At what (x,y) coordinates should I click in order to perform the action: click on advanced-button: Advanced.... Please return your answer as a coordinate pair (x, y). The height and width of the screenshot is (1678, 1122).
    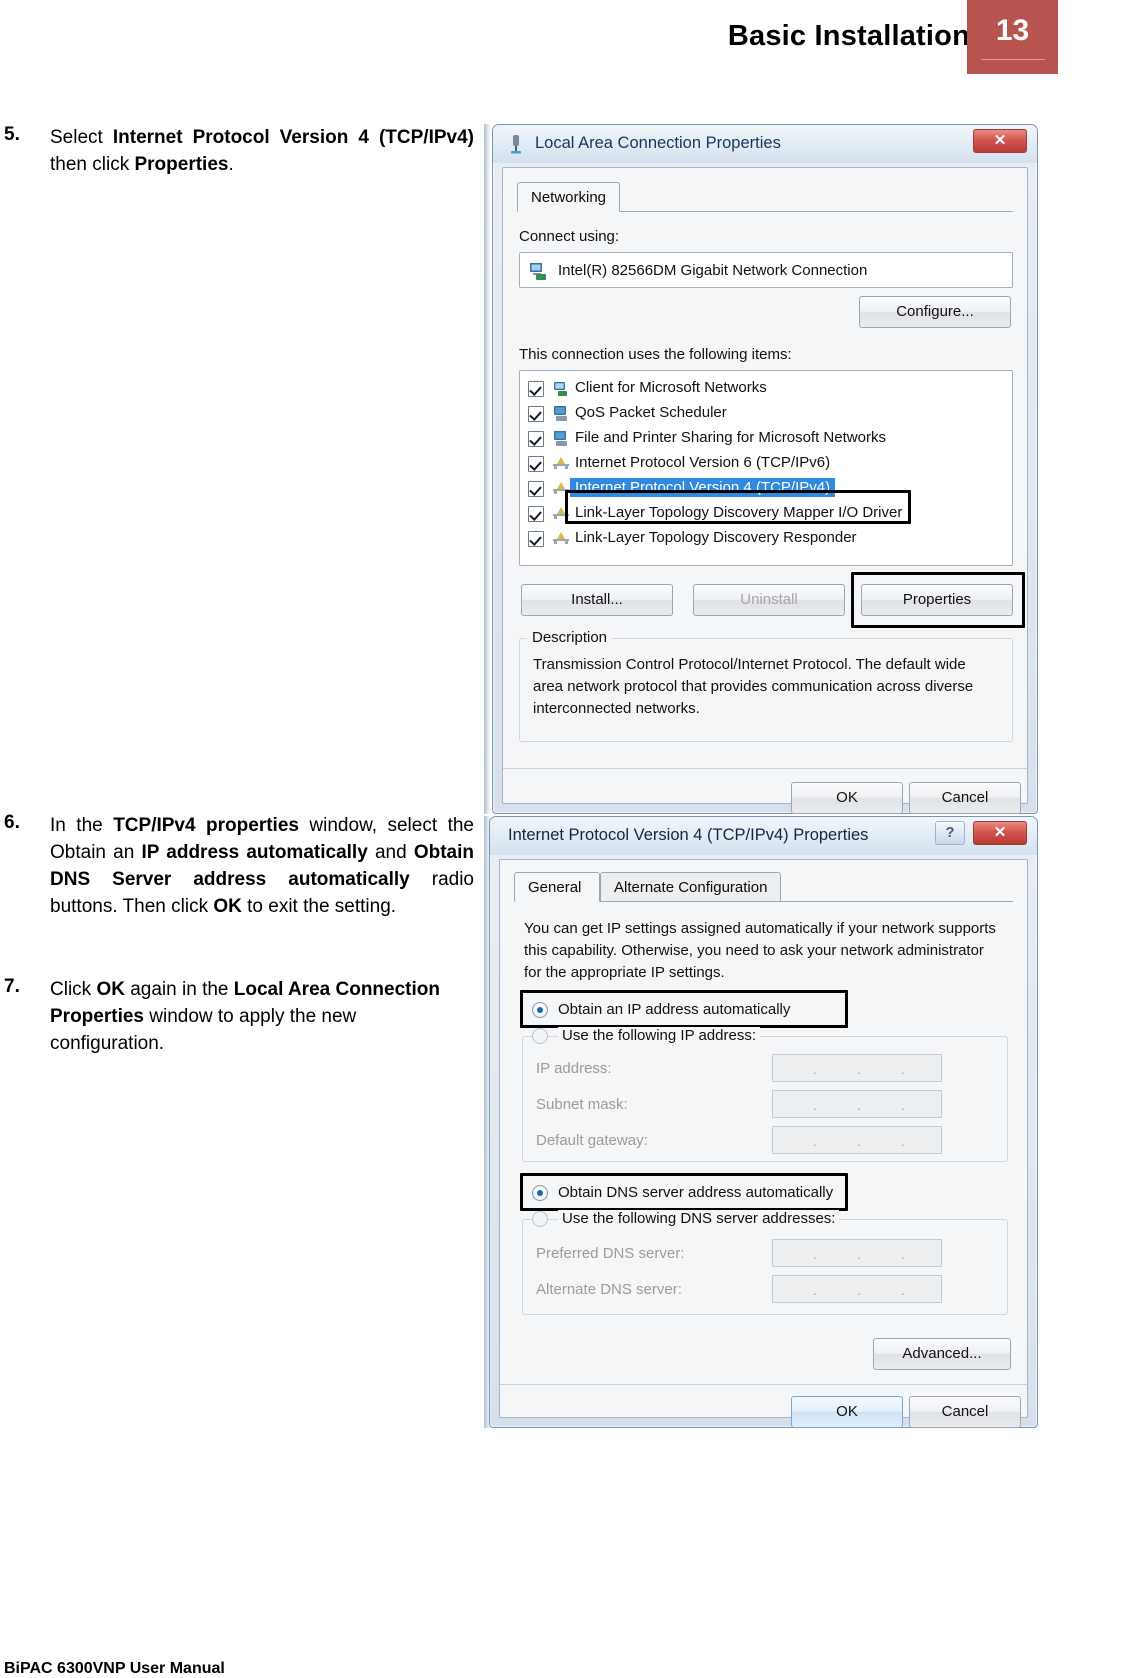
    Looking at the image, I should click on (942, 1354).